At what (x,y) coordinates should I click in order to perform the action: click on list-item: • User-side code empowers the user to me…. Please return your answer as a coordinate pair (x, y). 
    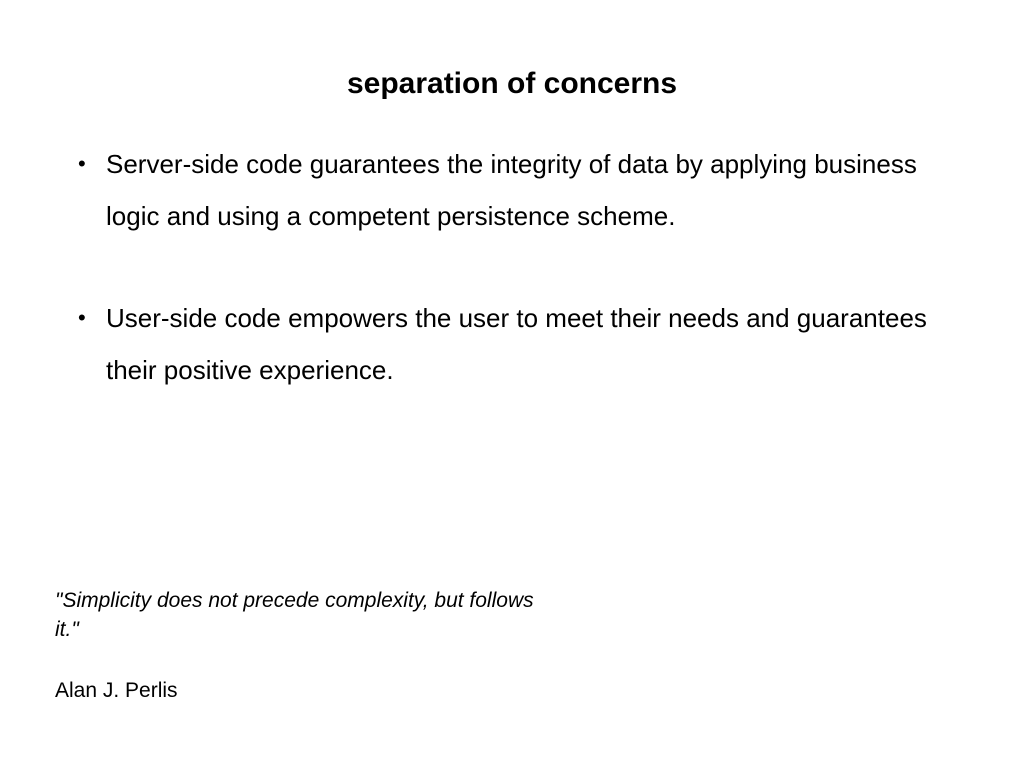
    Looking at the image, I should click on (508, 344).